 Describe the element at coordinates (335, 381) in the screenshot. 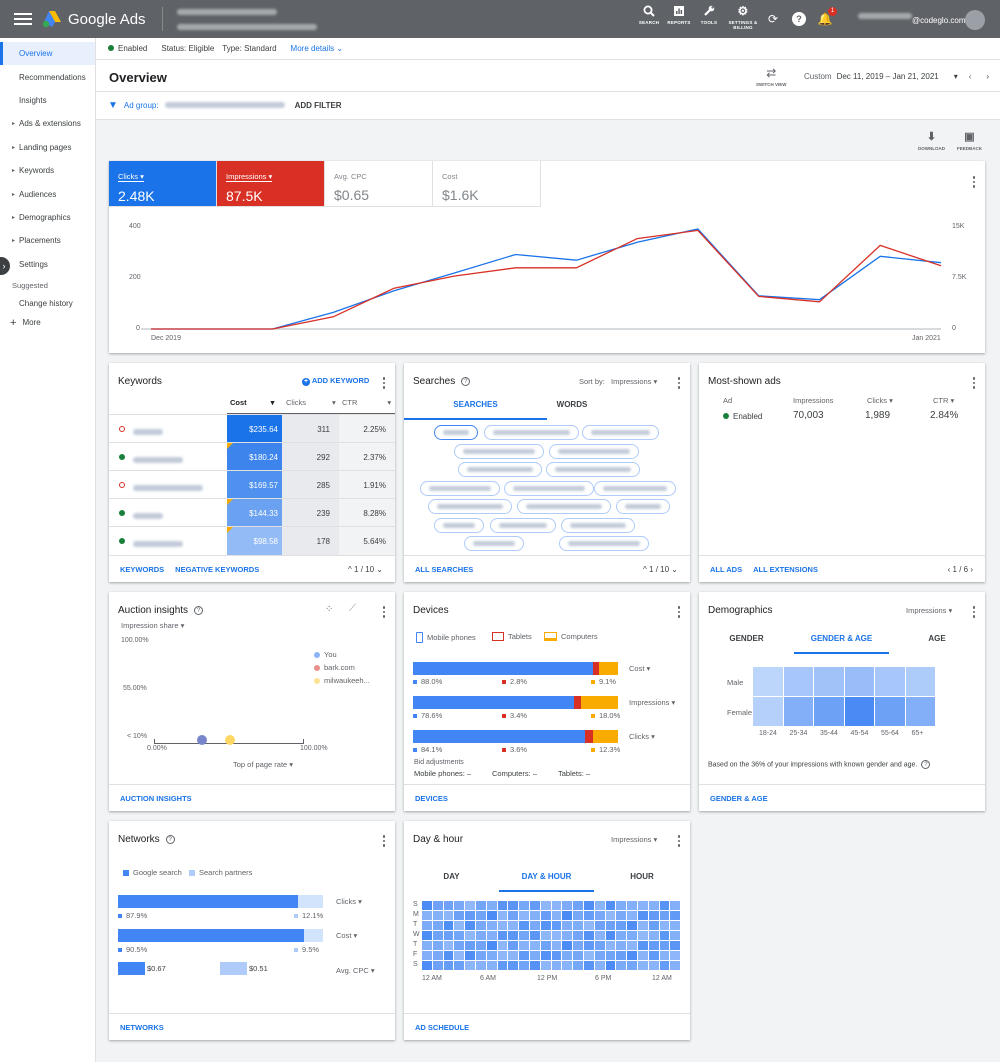

I see `add-keyword-button: + ADD KEYWORD` at that location.